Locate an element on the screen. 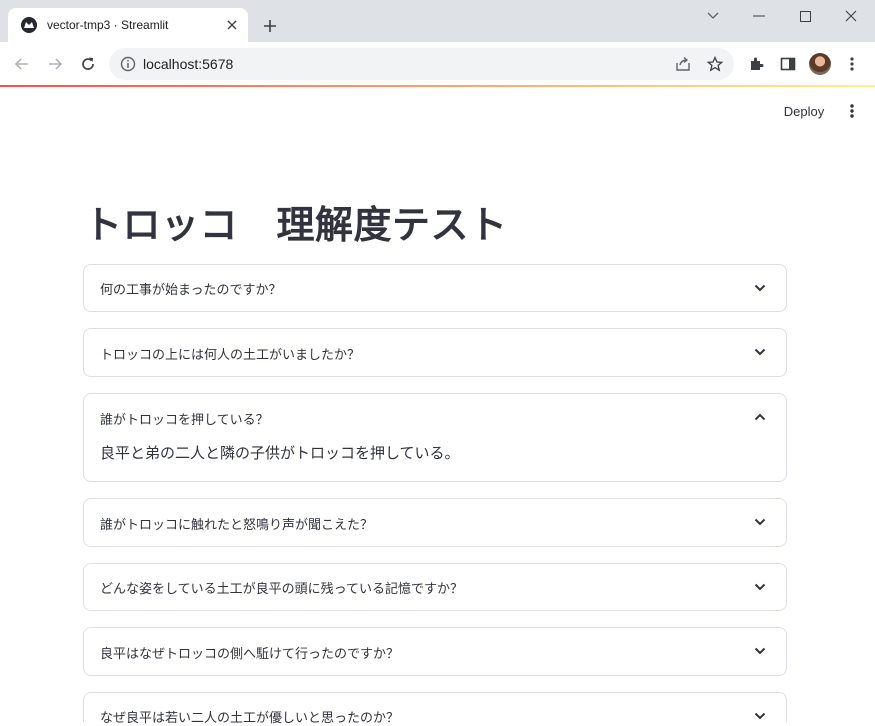 This screenshot has width=875, height=726. expander: どんな姿をしている土工が良平の頭に残っている記憶ですか？ is located at coordinates (435, 587).